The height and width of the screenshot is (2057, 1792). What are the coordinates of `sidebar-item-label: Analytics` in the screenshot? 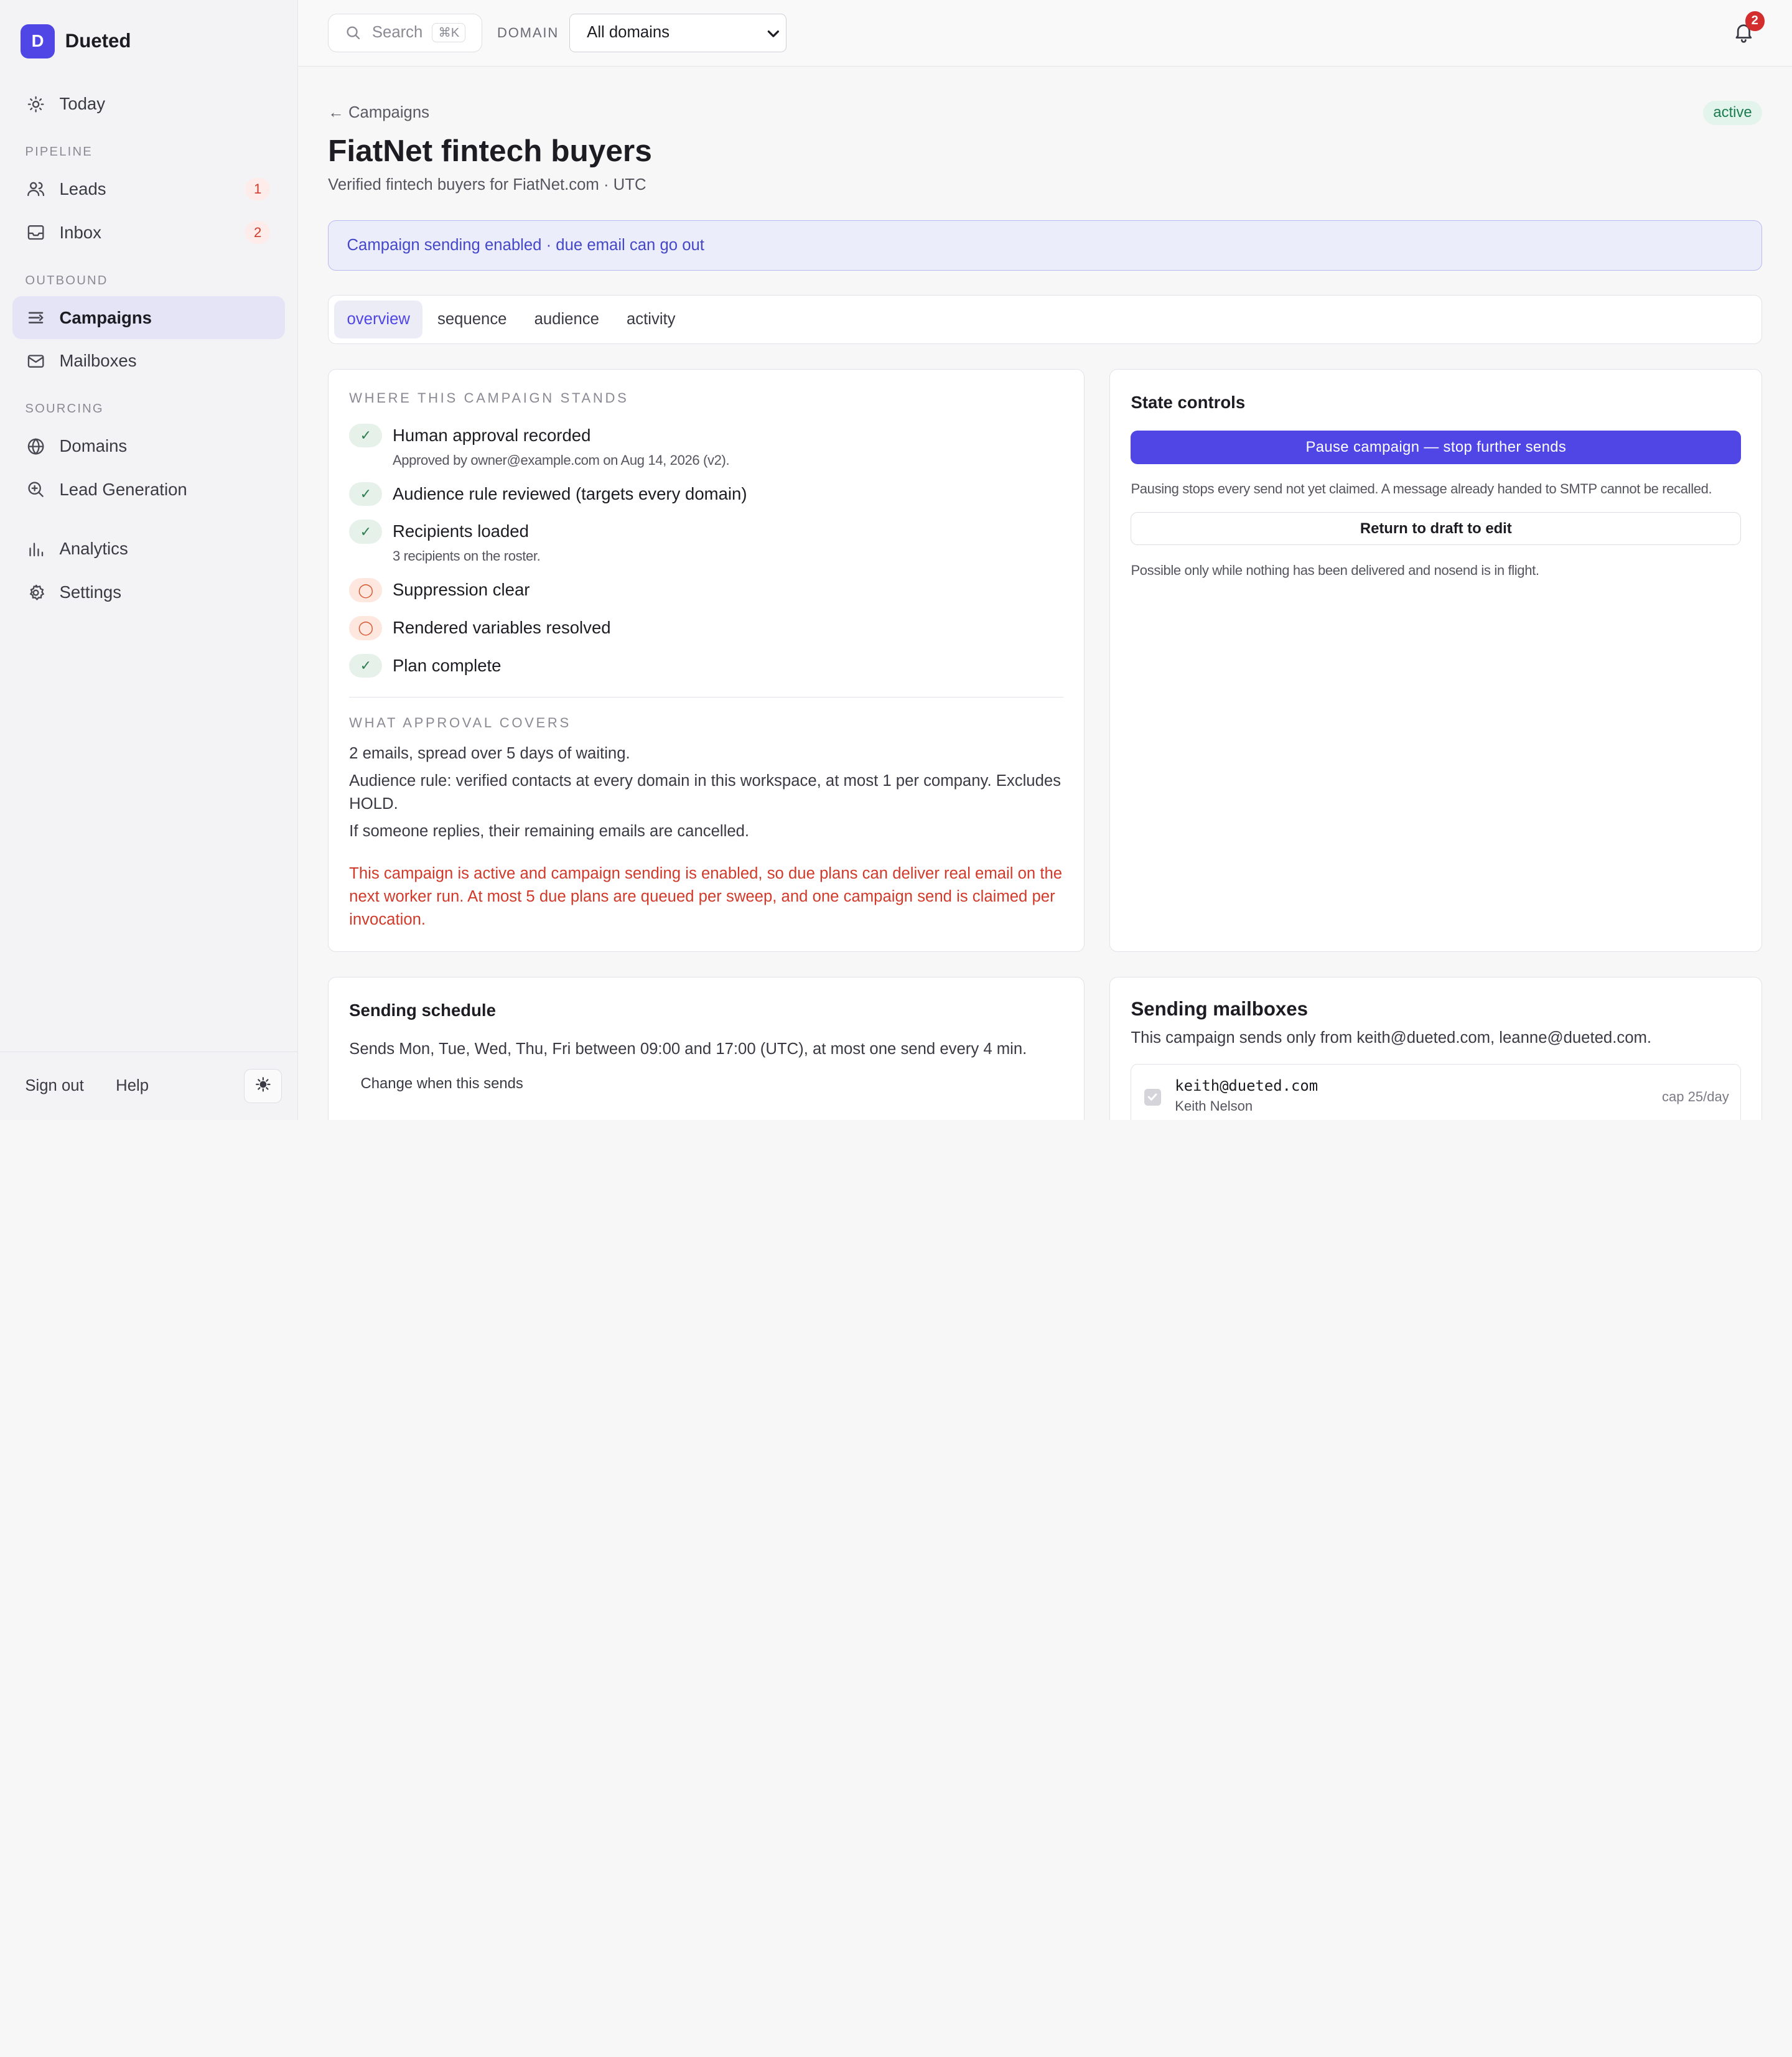 It's located at (93, 549).